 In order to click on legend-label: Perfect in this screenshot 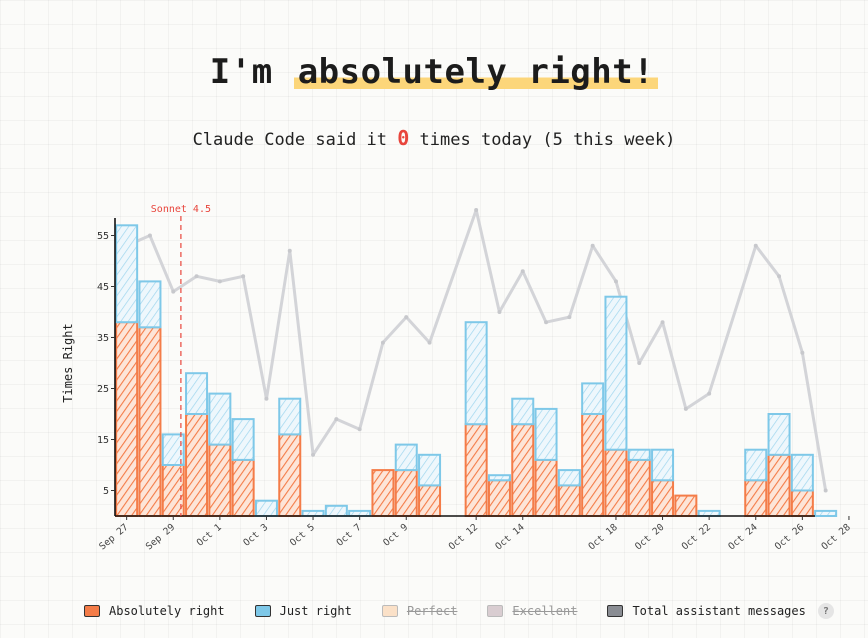, I will do `click(432, 611)`.